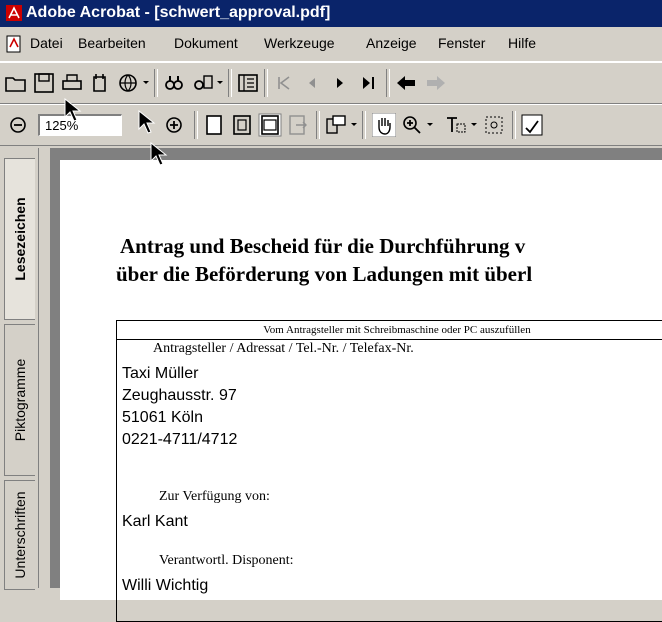 This screenshot has width=662, height=622. I want to click on zoom-in-icon, so click(174, 125).